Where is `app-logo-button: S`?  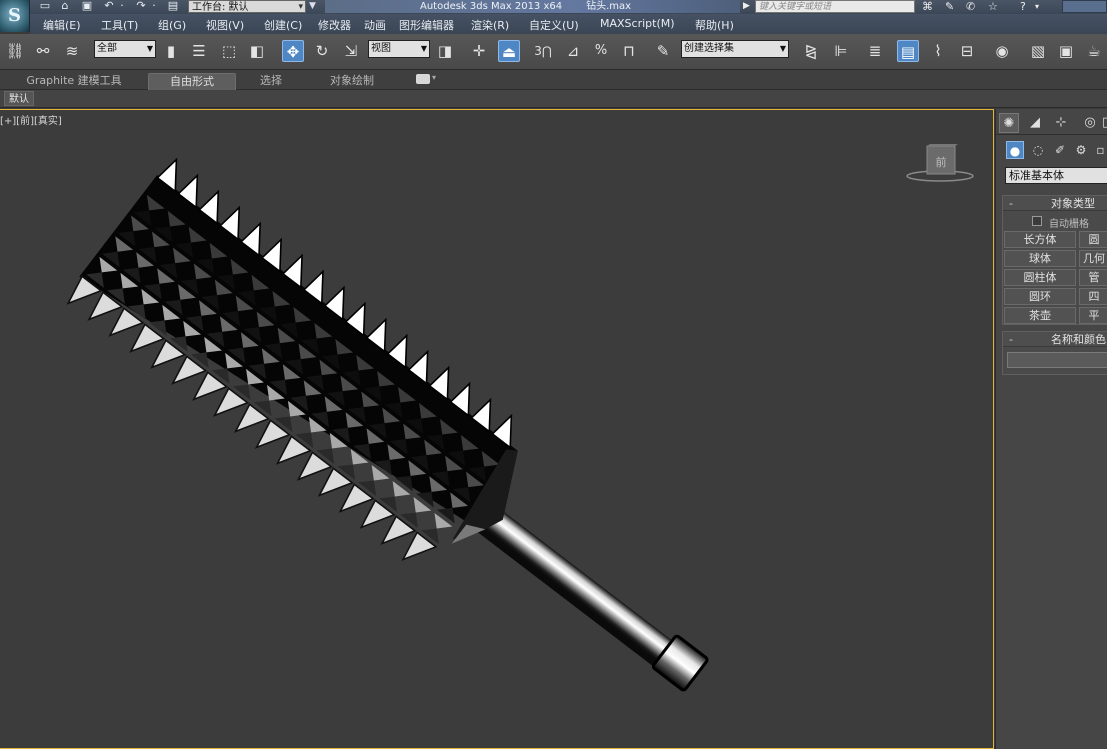
app-logo-button: S is located at coordinates (15, 16).